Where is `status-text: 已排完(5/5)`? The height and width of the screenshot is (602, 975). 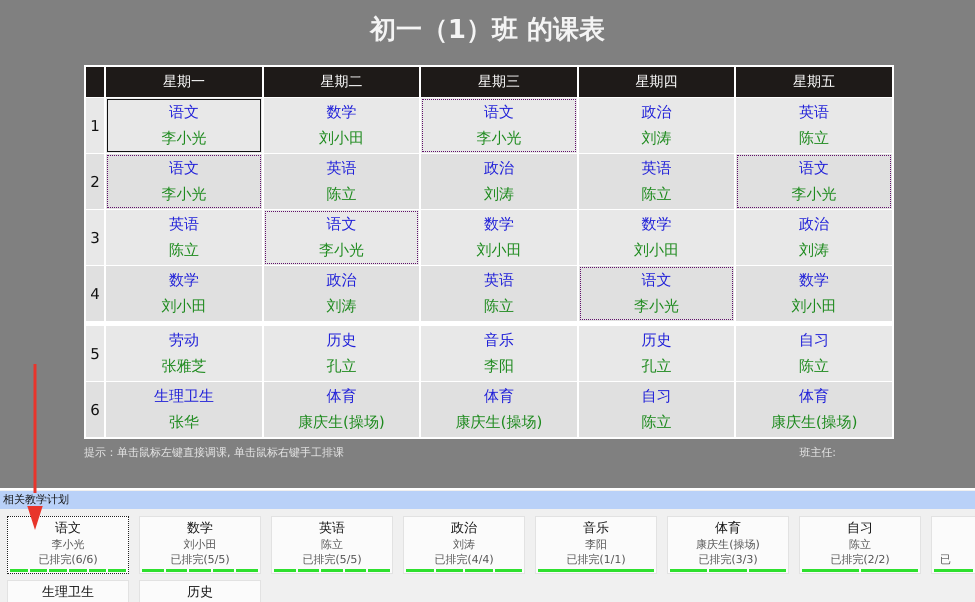 status-text: 已排完(5/5) is located at coordinates (332, 559).